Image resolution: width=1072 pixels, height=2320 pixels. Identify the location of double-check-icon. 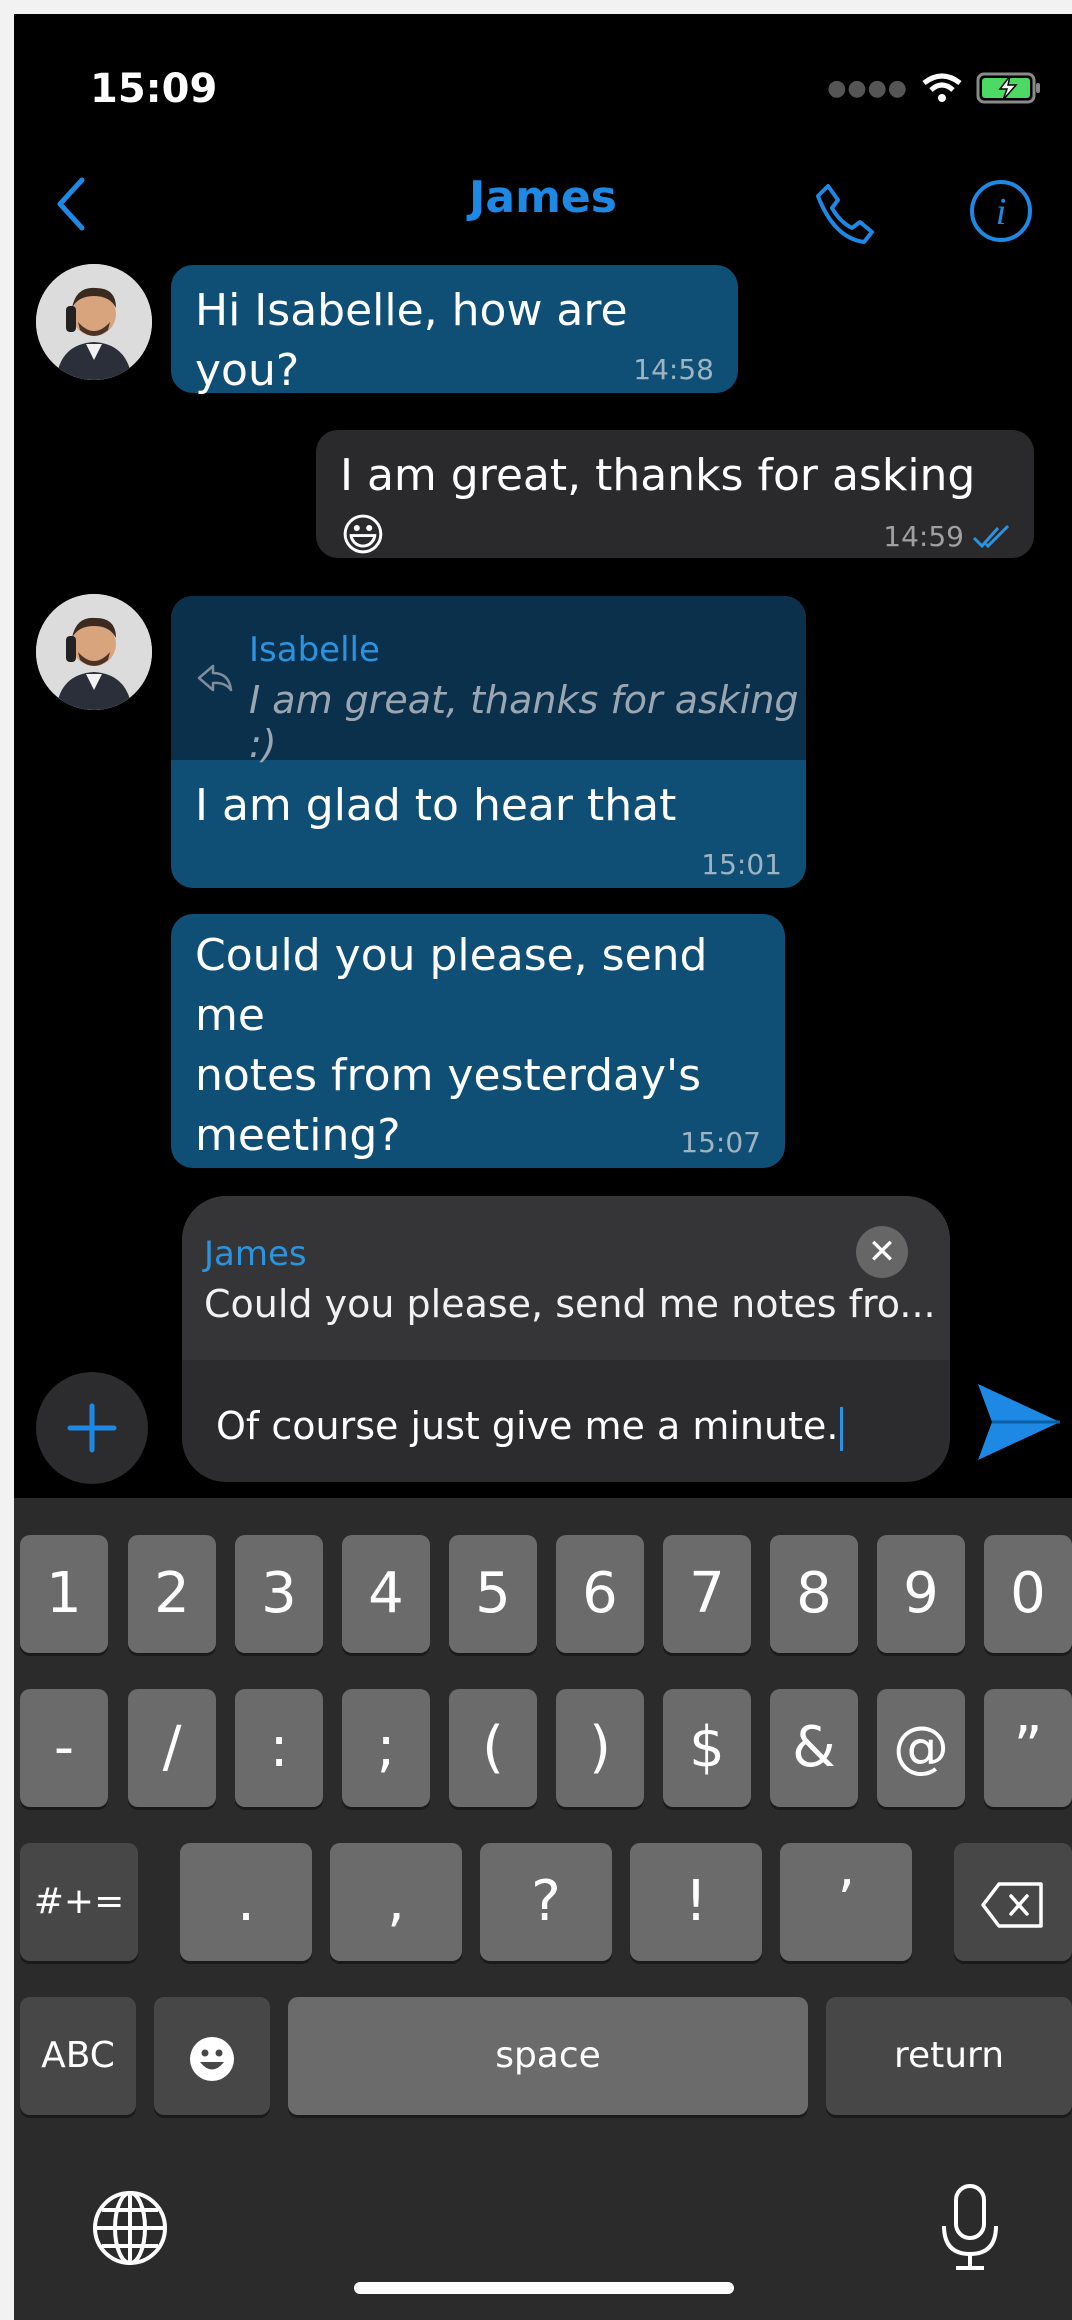
(991, 536).